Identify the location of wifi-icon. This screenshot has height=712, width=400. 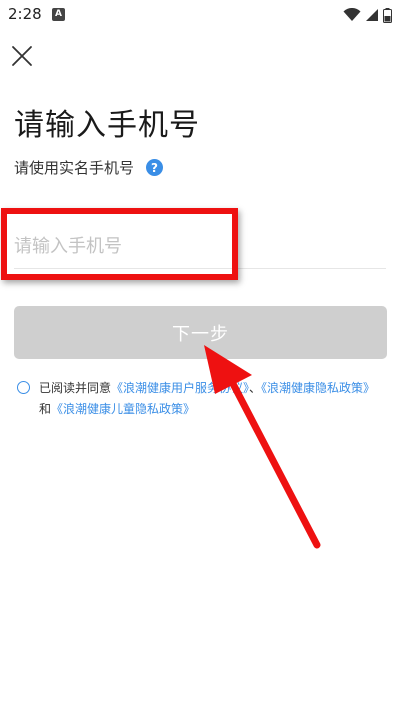
(352, 14).